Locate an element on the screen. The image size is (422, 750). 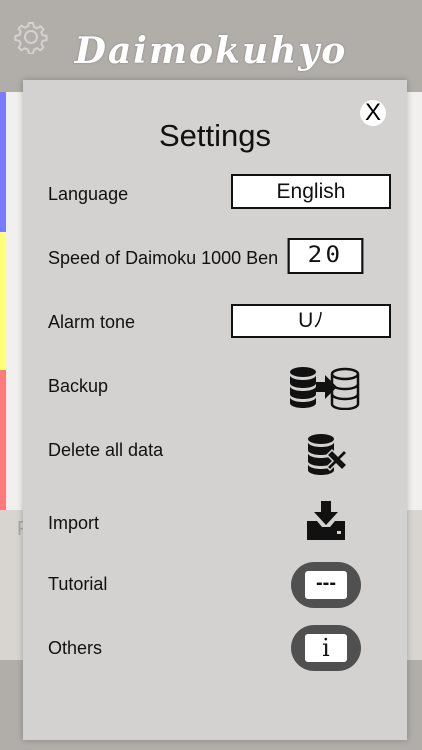
tutorial-button-text: --- is located at coordinates (326, 585).